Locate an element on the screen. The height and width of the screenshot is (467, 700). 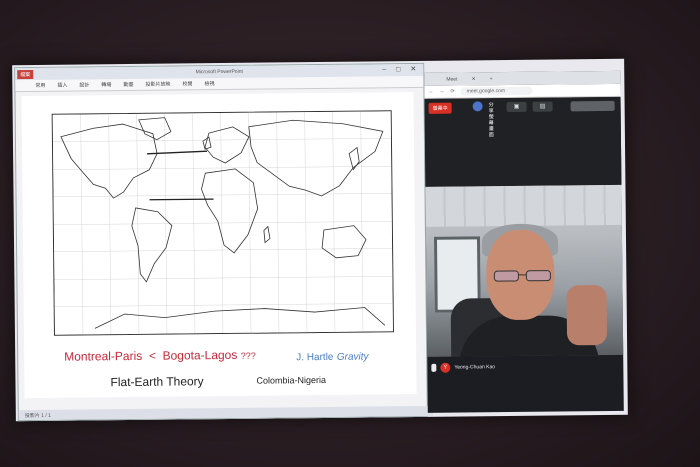
person-glasses is located at coordinates (522, 276).